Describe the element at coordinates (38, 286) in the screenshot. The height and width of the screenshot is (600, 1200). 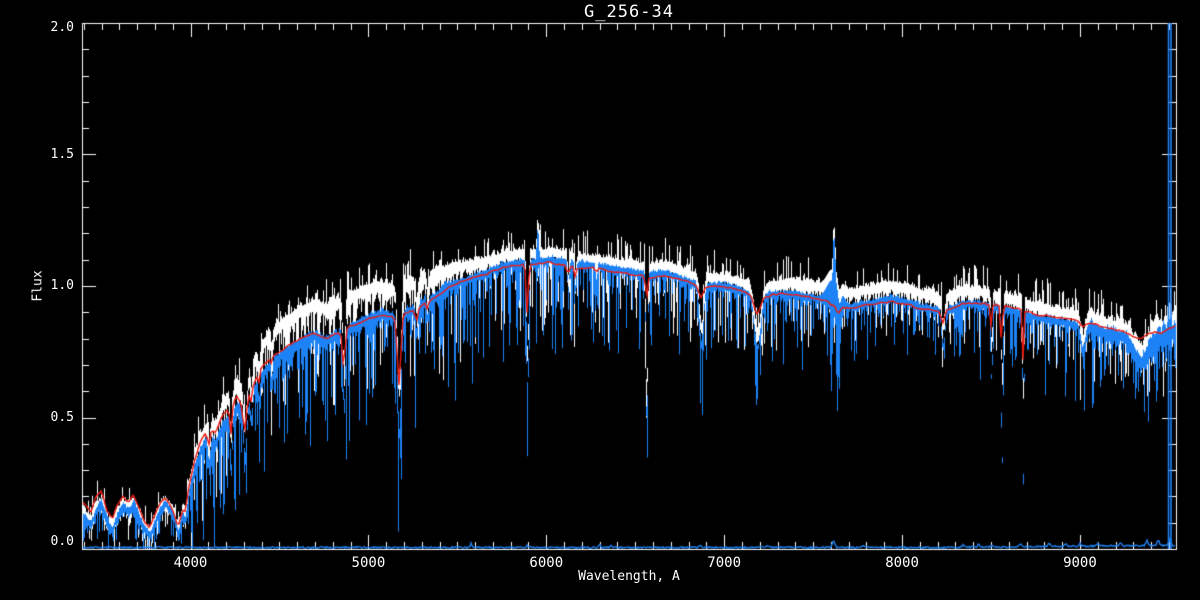
I see `y-axis-label: Flux` at that location.